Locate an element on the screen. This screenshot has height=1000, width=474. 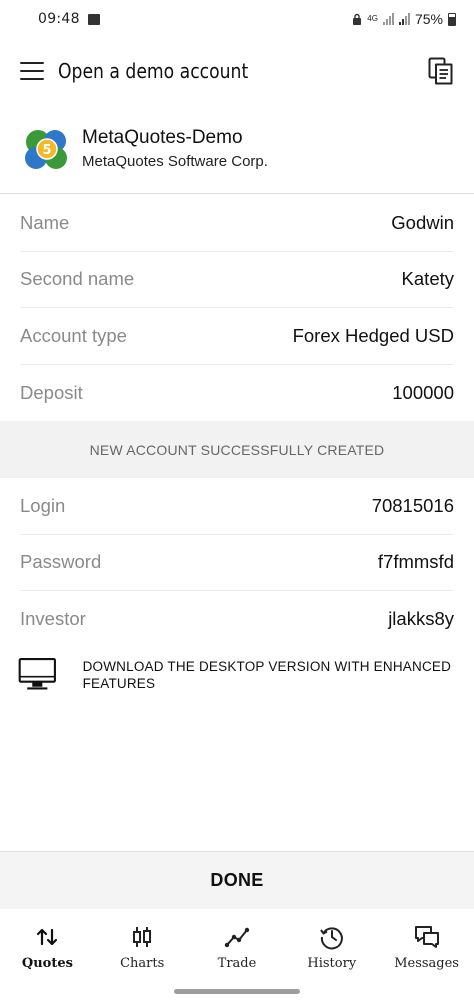
nav-history: History is located at coordinates (331, 947).